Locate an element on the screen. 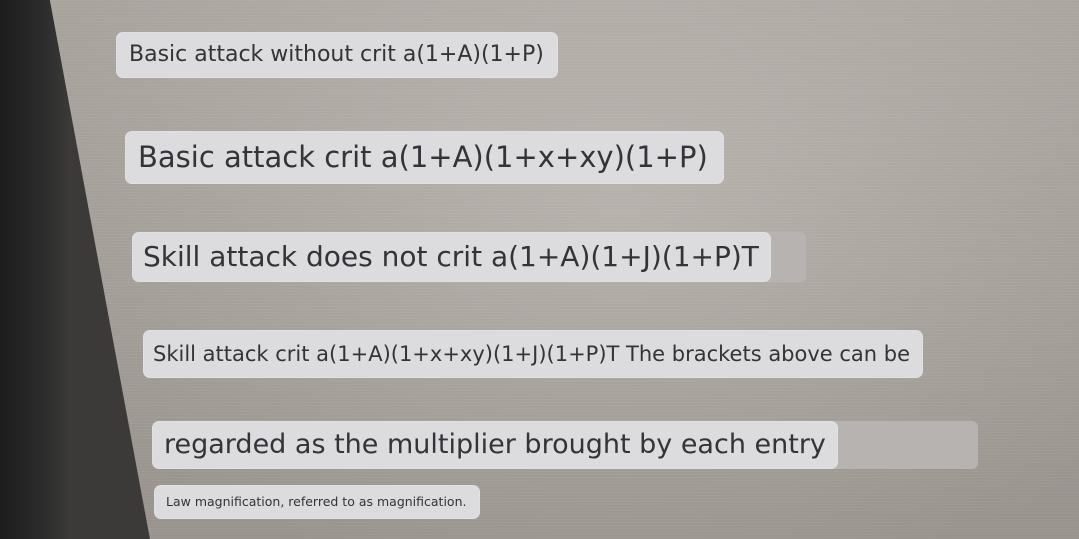 The height and width of the screenshot is (539, 1079). subtitle-line-basic-crit: Basic attack crit a(1+A)(1+x+xy)(1+P) is located at coordinates (424, 157).